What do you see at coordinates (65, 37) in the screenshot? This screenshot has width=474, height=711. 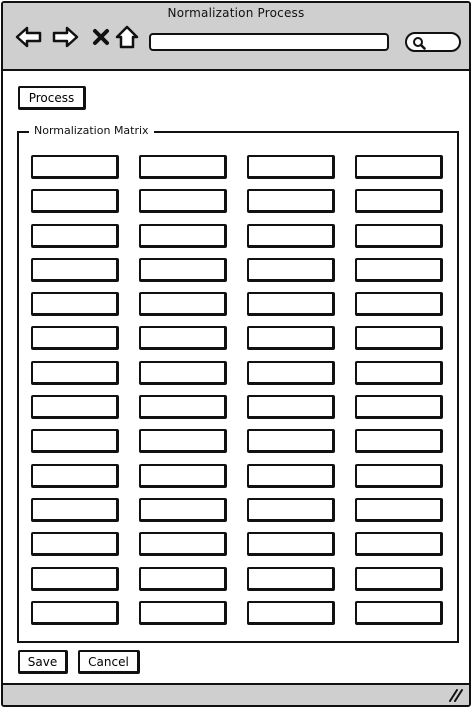 I see `forward-arrow-icon` at bounding box center [65, 37].